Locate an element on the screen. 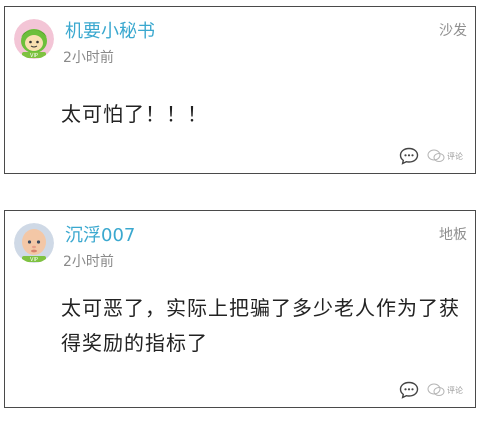  username: 机要小秘书 is located at coordinates (110, 32).